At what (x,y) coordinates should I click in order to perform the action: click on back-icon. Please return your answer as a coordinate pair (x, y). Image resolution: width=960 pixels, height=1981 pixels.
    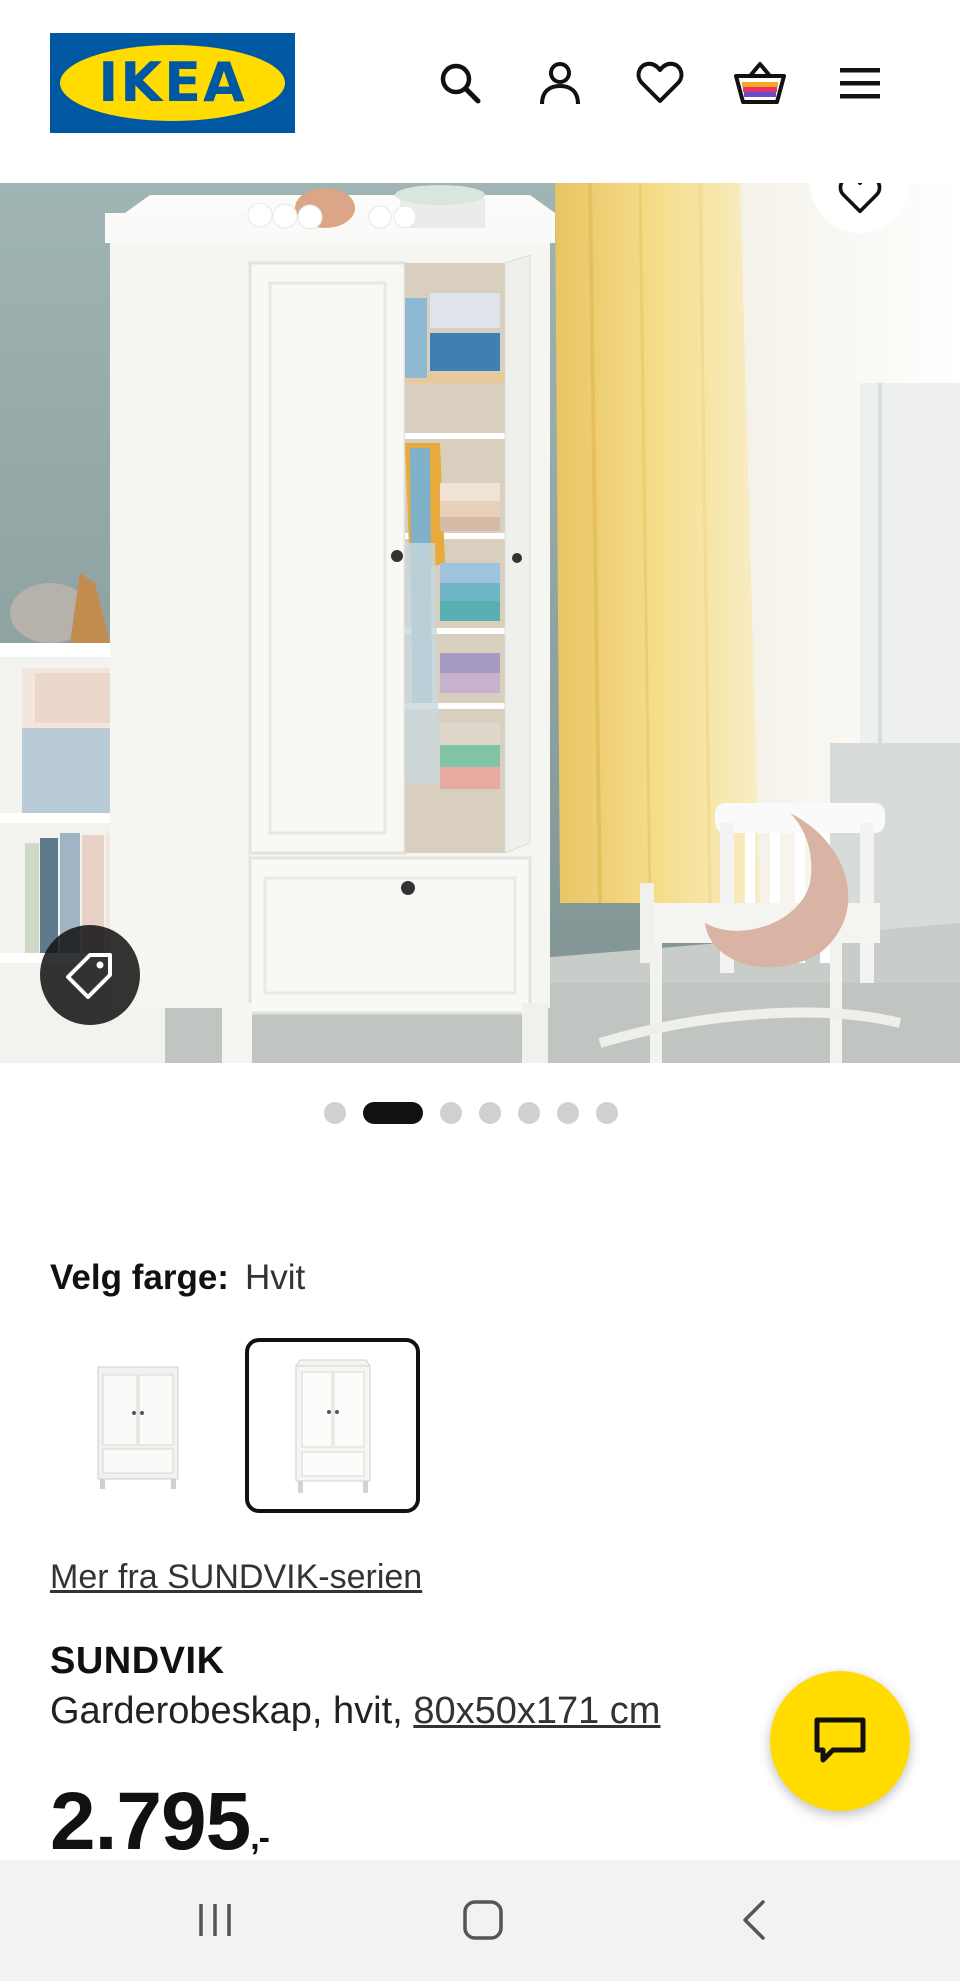
    Looking at the image, I should click on (753, 1920).